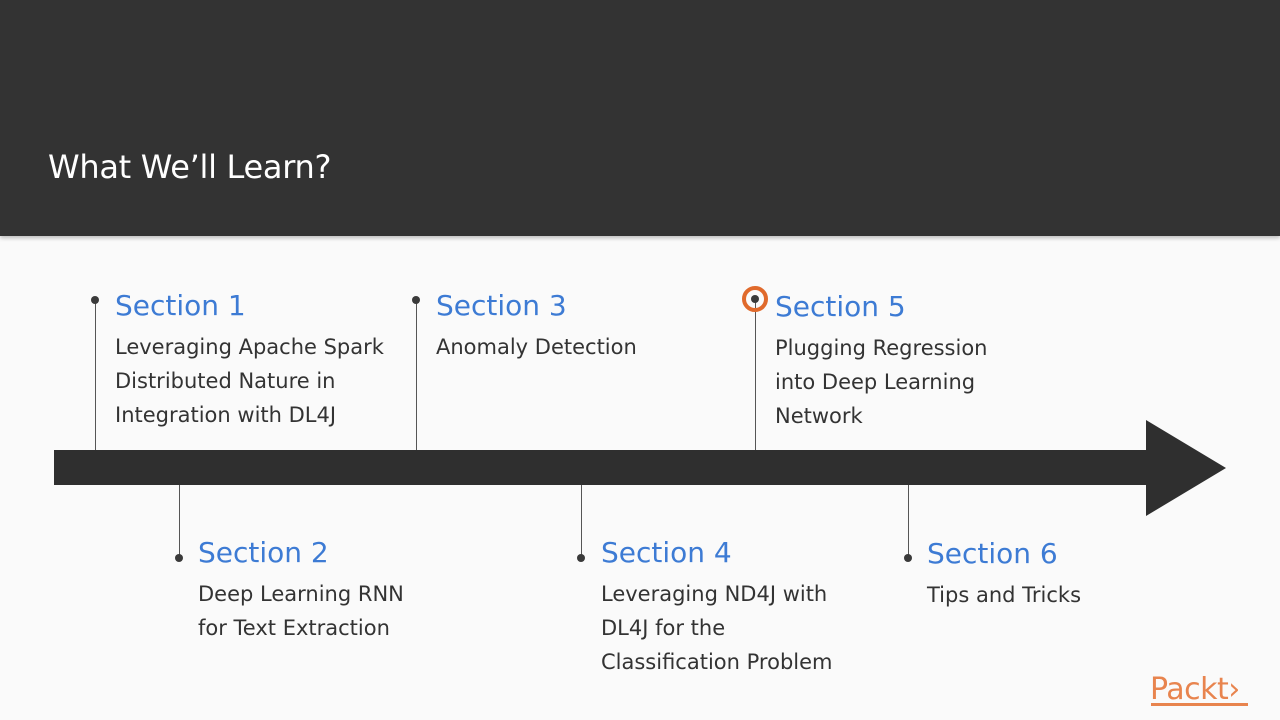  Describe the element at coordinates (840, 306) in the screenshot. I see `section-title: Section 5` at that location.